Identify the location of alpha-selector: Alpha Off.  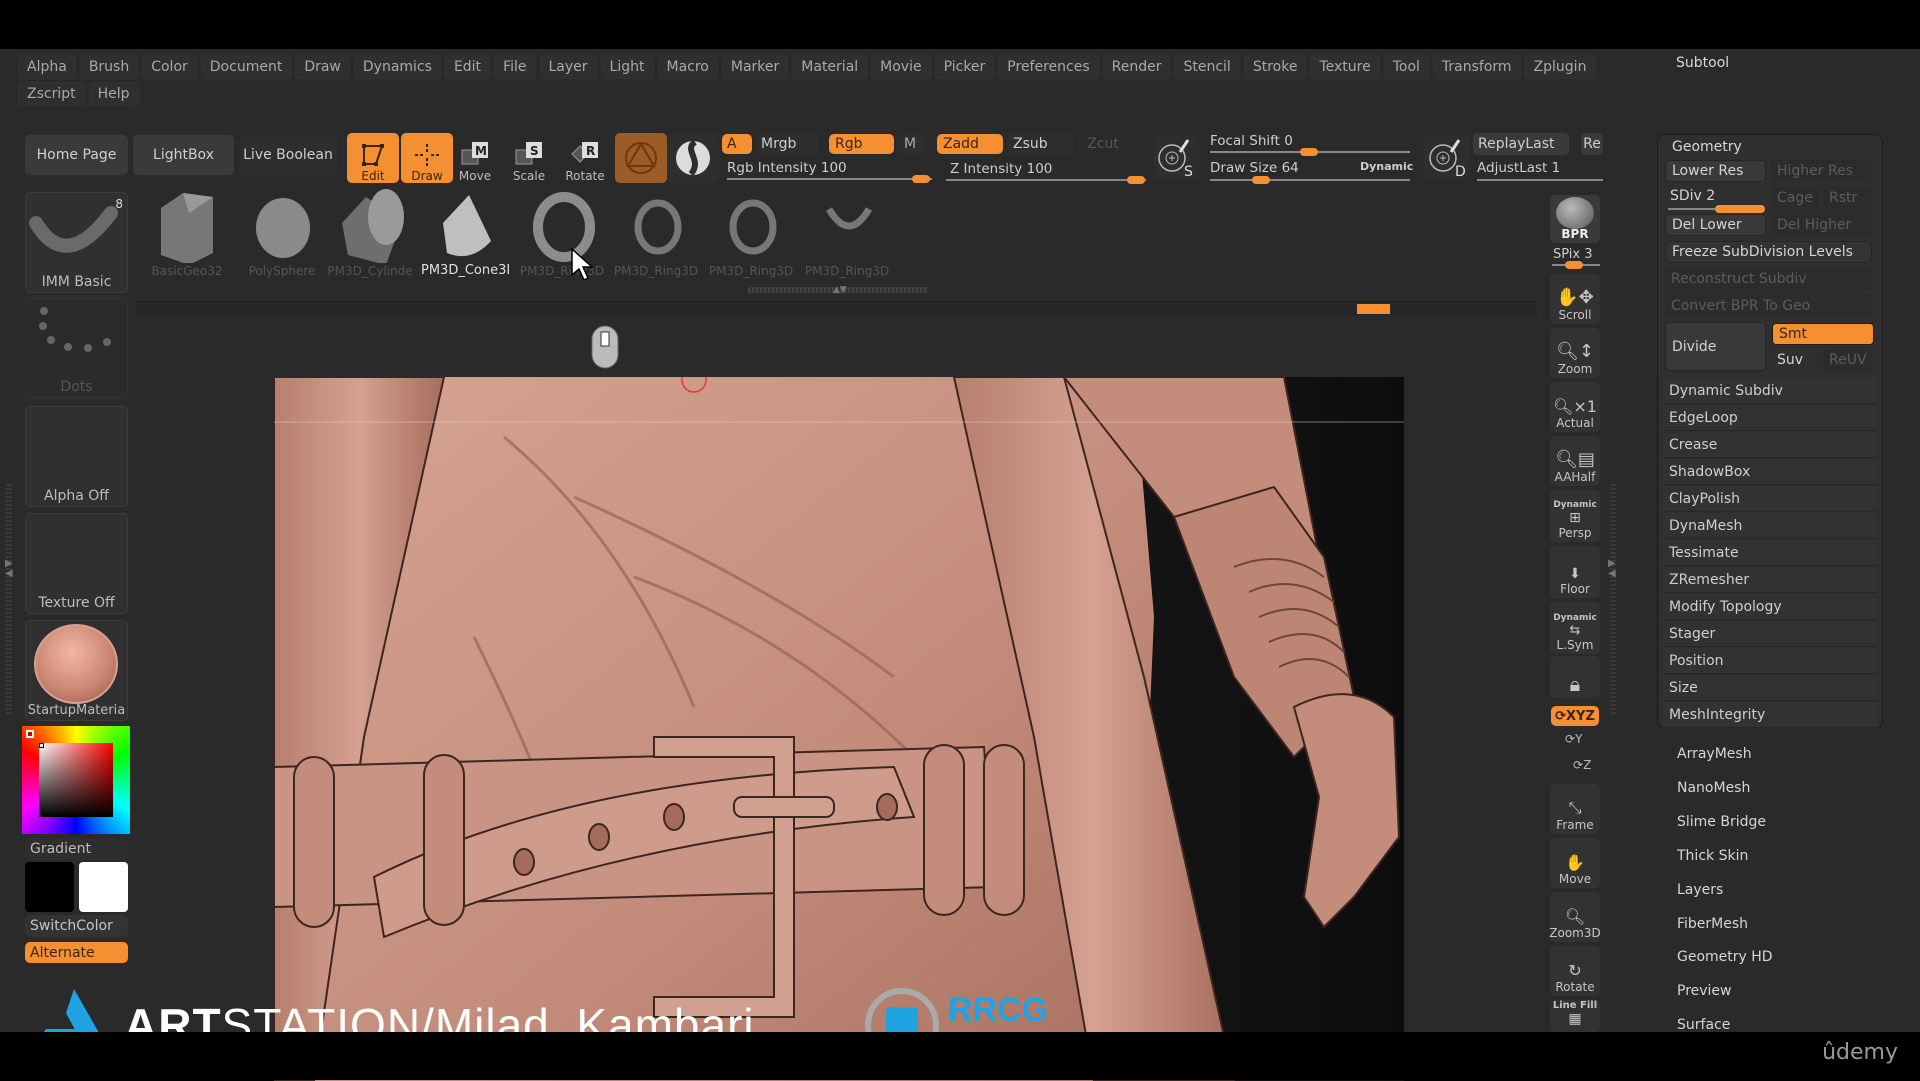
(76, 456).